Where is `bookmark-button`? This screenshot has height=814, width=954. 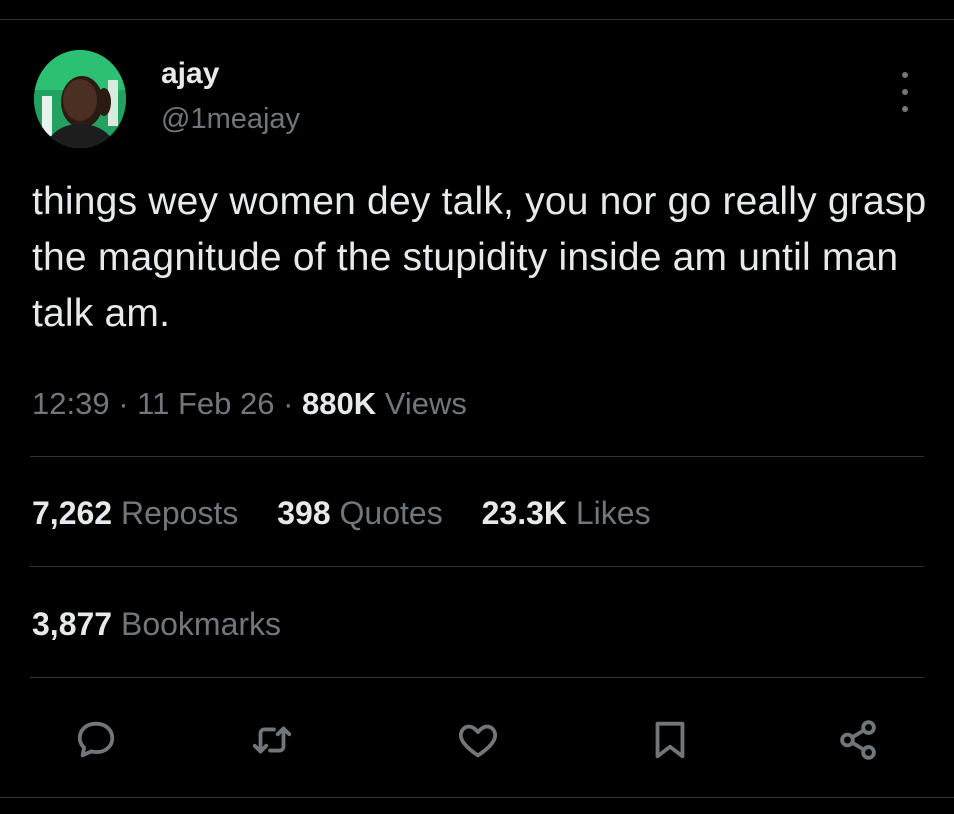 bookmark-button is located at coordinates (670, 740).